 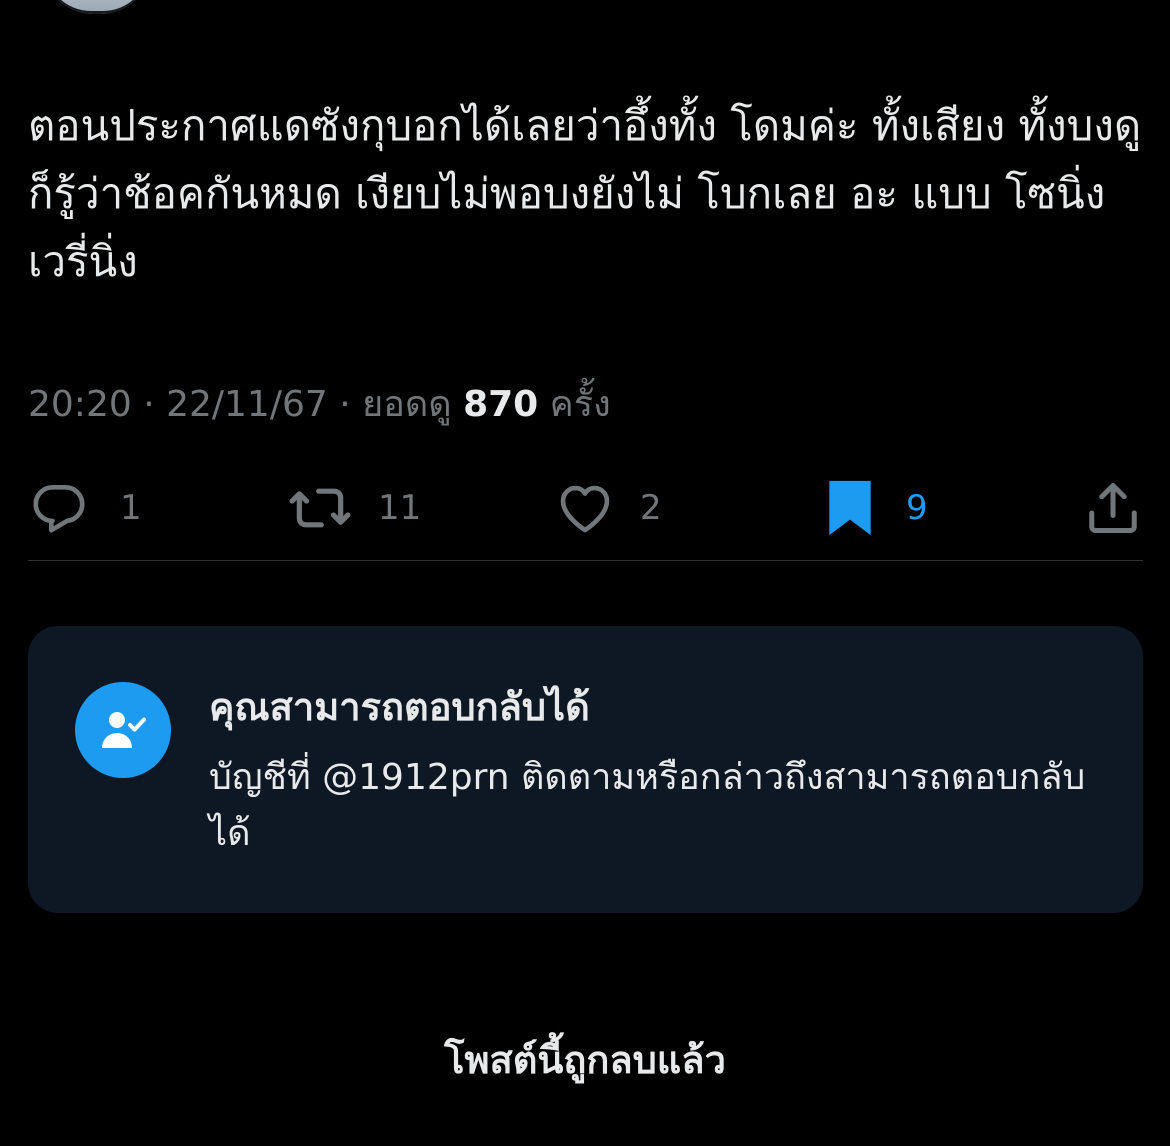 I want to click on post-meta: 20:20 · 22/11/67 · ยอดดู 870 ครั้ง, so click(x=319, y=405).